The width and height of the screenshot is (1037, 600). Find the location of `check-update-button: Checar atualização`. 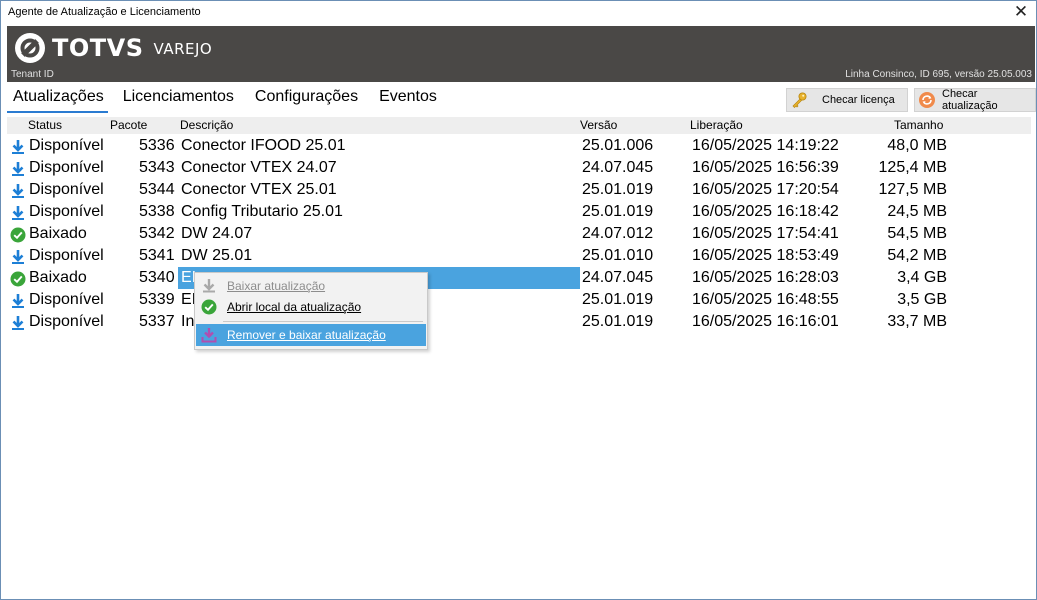

check-update-button: Checar atualização is located at coordinates (975, 100).